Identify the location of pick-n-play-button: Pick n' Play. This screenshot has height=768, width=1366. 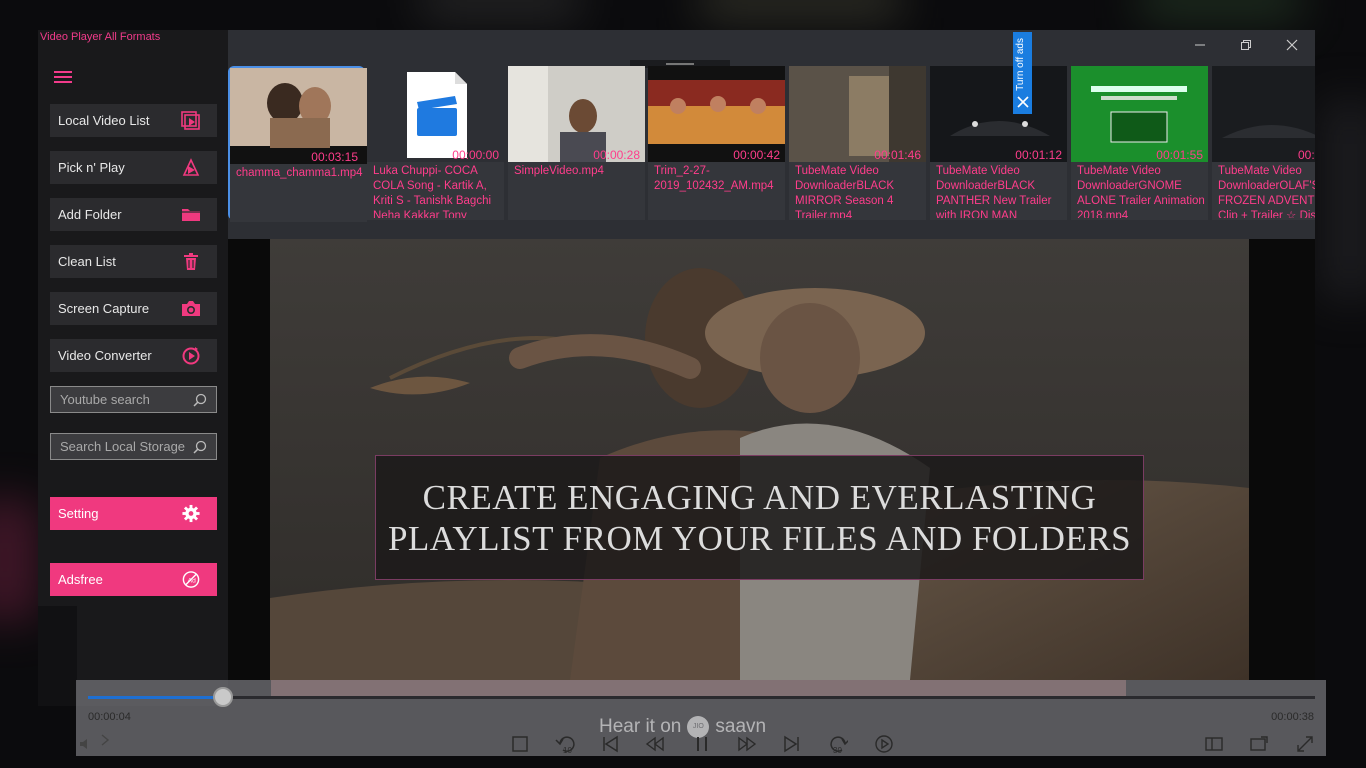
(133, 167).